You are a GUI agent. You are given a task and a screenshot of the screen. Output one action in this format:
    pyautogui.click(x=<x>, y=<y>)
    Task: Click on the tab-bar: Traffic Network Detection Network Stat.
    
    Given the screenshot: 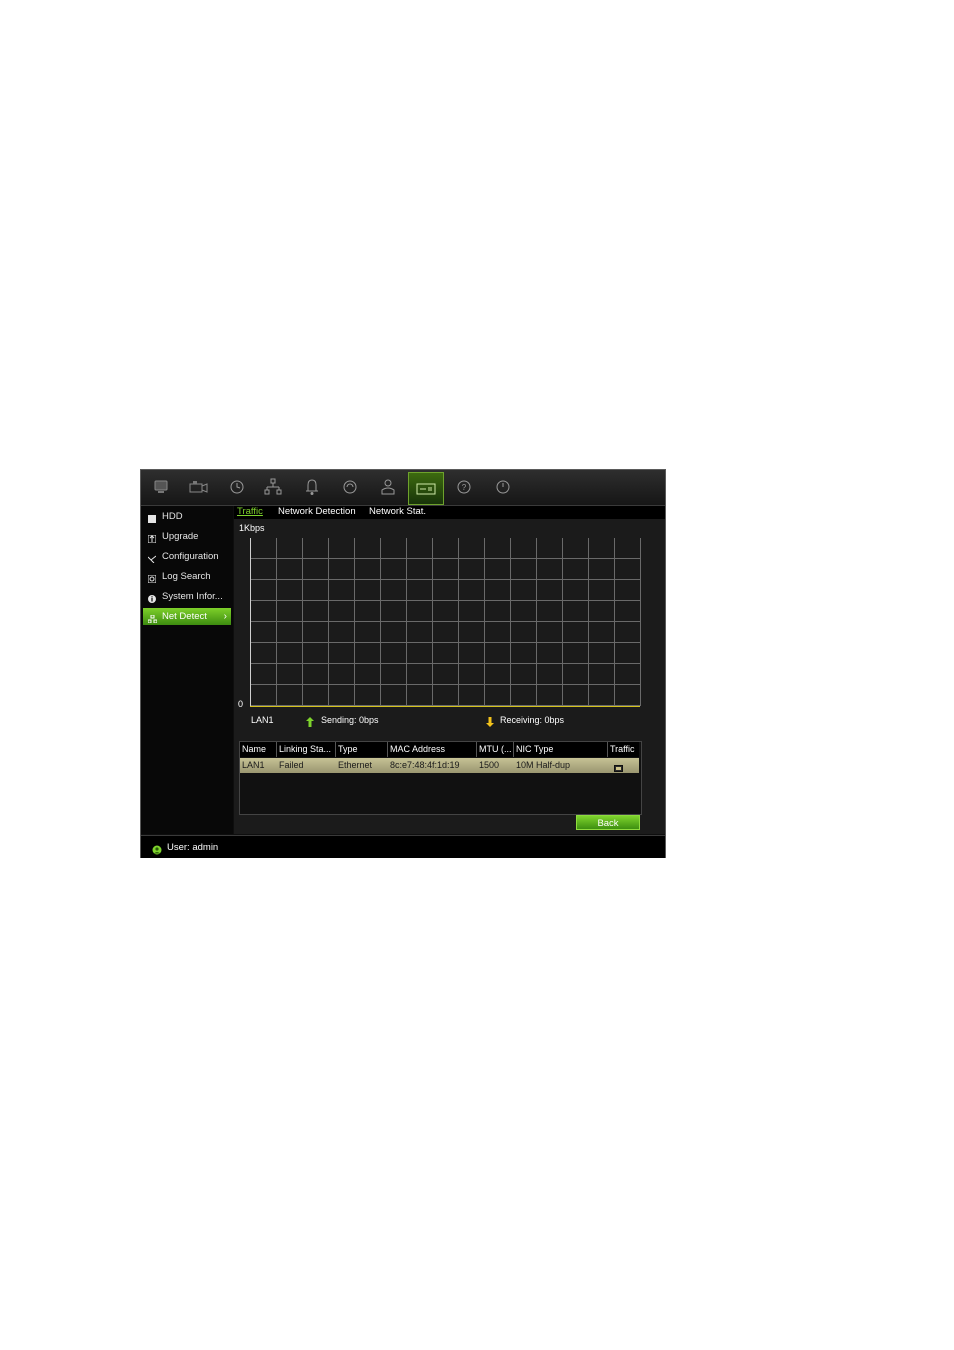 What is the action you would take?
    pyautogui.click(x=449, y=512)
    